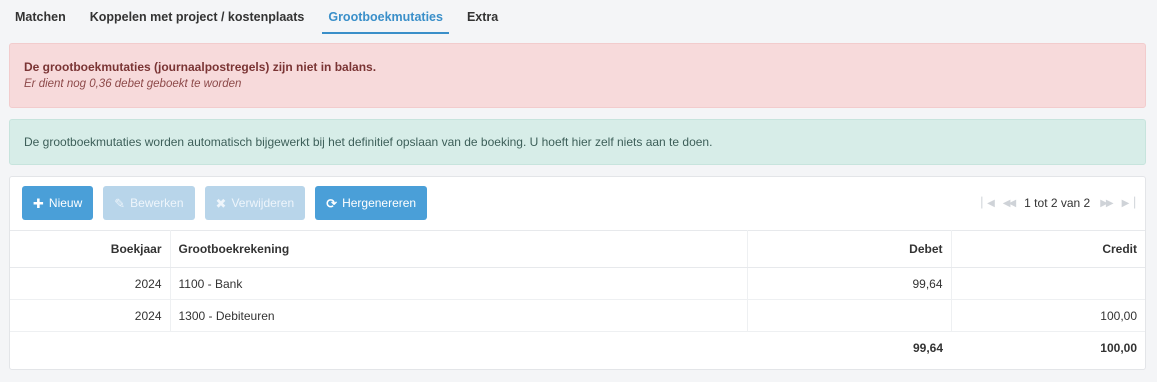  What do you see at coordinates (927, 347) in the screenshot?
I see `total-debet: 99,64` at bounding box center [927, 347].